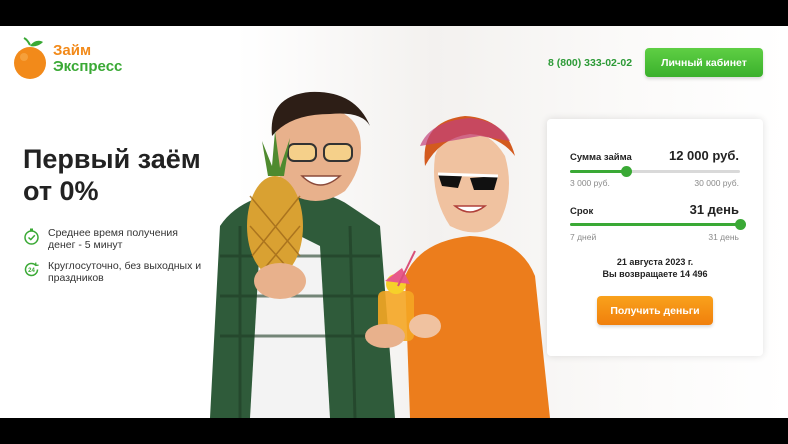  Describe the element at coordinates (31, 236) in the screenshot. I see `stopwatch-icon` at that location.